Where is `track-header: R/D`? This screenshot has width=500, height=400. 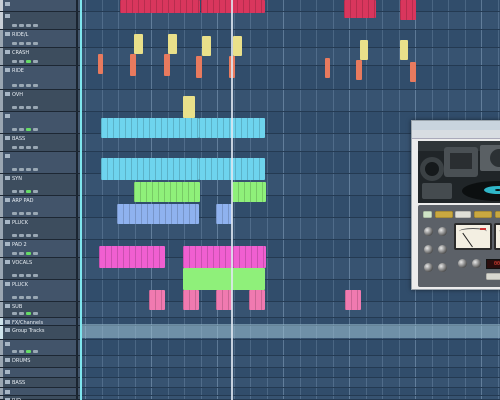 track-header: R/D is located at coordinates (40, 398).